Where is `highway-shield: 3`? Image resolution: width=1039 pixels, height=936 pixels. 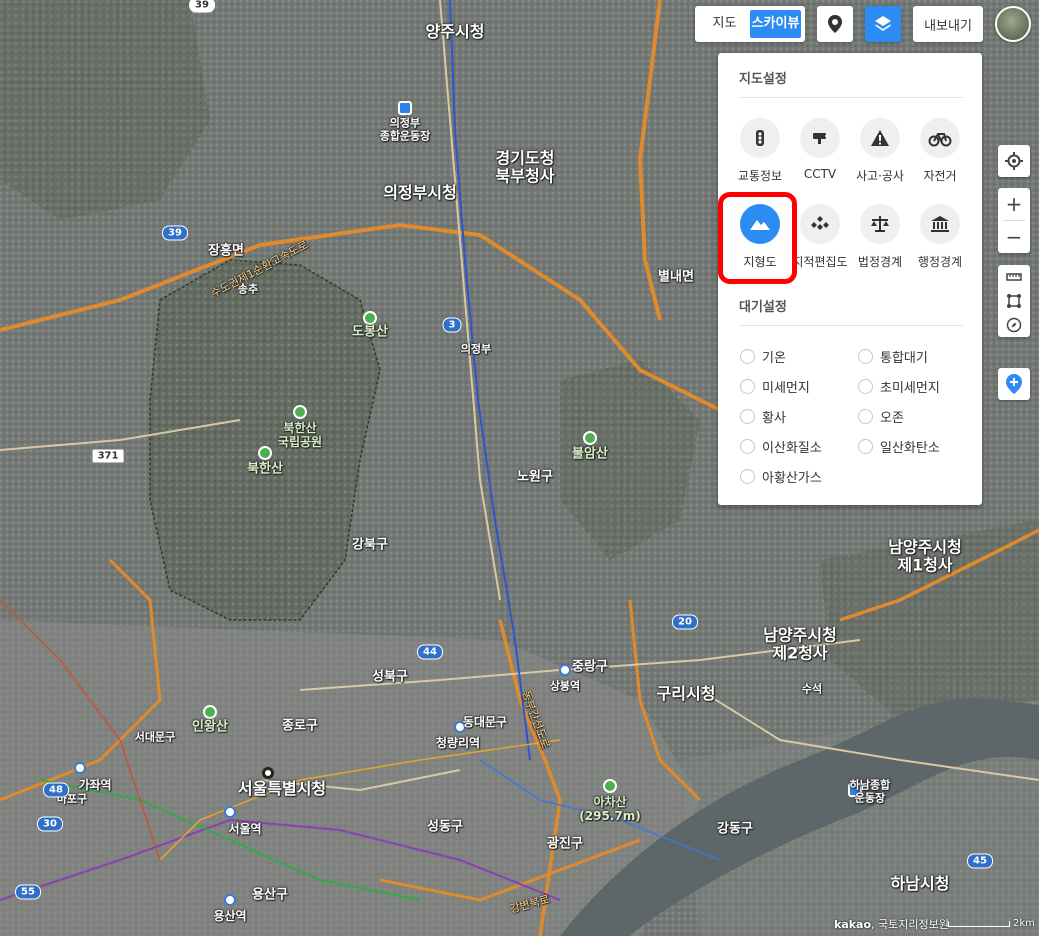
highway-shield: 3 is located at coordinates (452, 325).